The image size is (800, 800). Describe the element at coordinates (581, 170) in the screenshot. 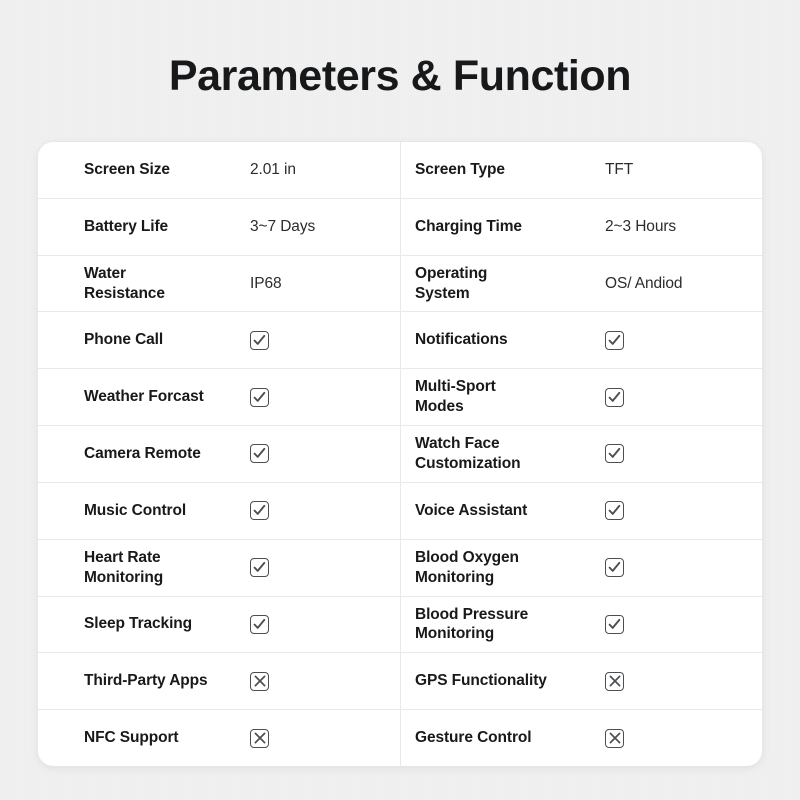

I see `spec-cell-right: Screen Type TFT` at that location.